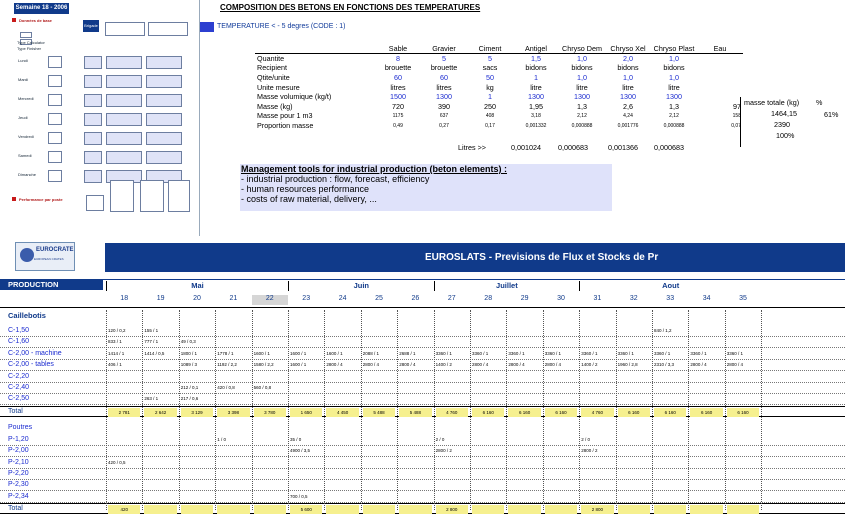 The height and width of the screenshot is (522, 845). I want to click on row-cell: 2688 / 1, so click(407, 353).